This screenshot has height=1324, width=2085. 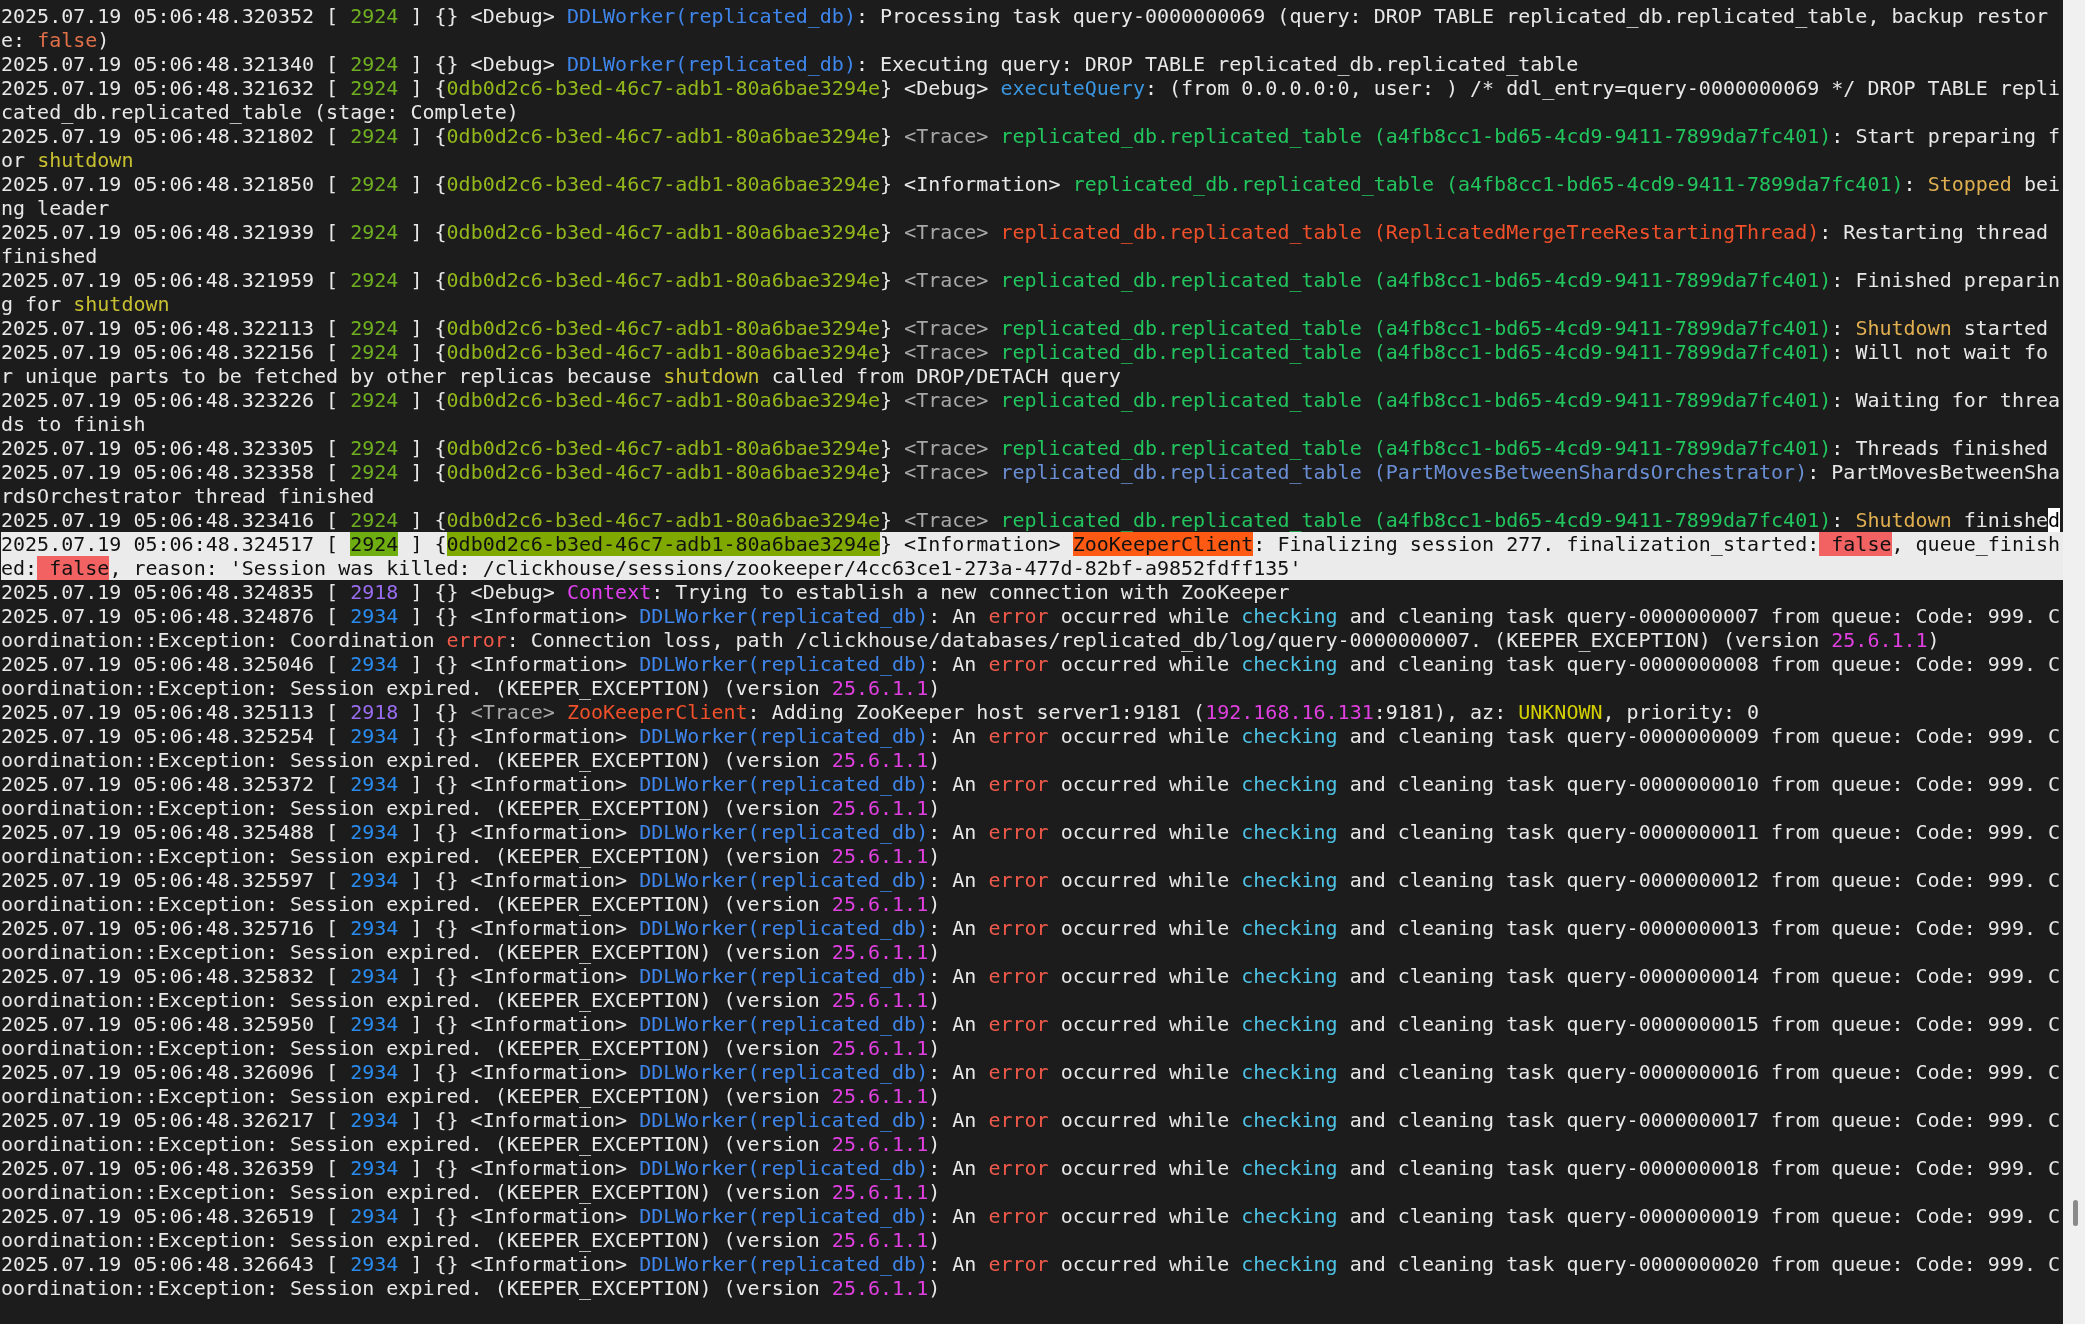 What do you see at coordinates (1031, 892) in the screenshot?
I see `log-line: 2025.07.19 05:06:48.325597 [ 2934 ] {} <Information> DDLWorker(replicated_db): An error occurred while checking and cleaning task query-0000000012 from queue: Code: 999. Coordination::Exception: Session expired. (KEEPER_EXCEPTION) (version 25.6.1.1)` at bounding box center [1031, 892].